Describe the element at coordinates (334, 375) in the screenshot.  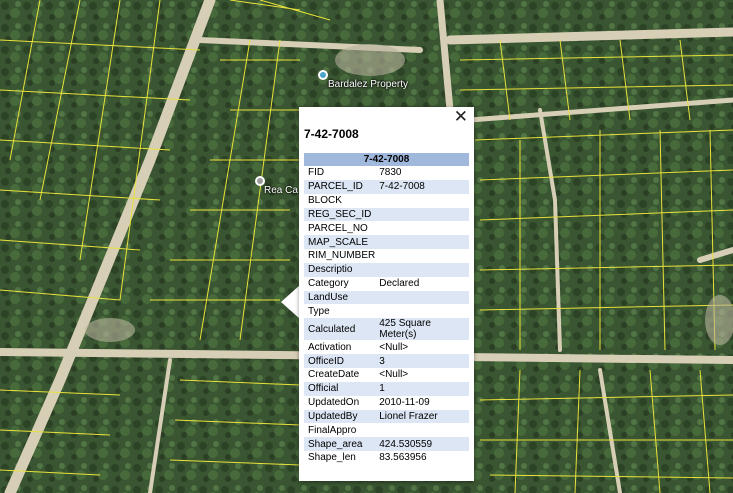
I see `attribute-key: CreateDate` at that location.